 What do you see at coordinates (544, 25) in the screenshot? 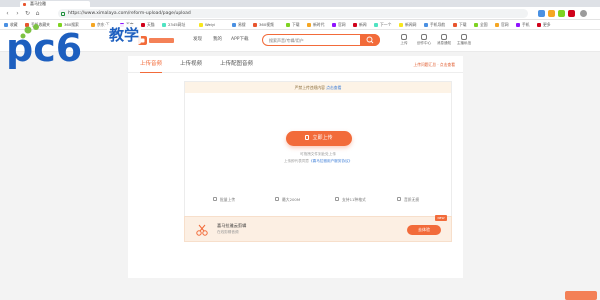
I see `bookmark-item: 更多` at bounding box center [544, 25].